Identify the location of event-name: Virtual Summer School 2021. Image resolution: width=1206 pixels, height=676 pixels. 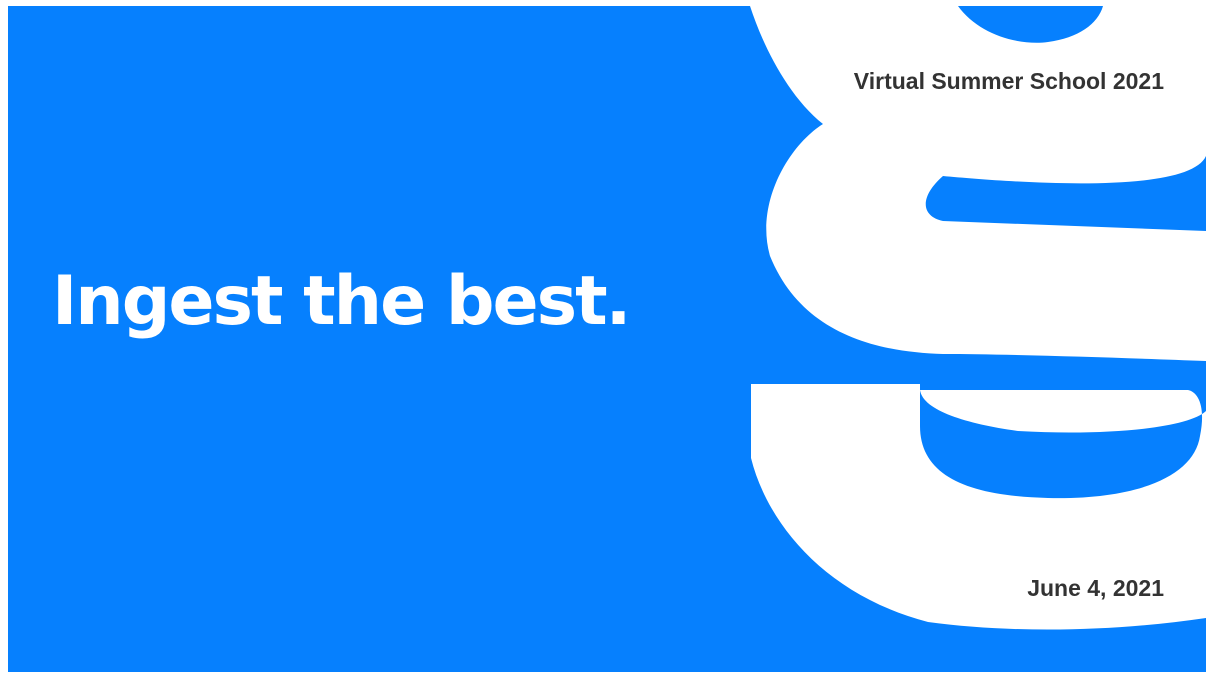
(1008, 81).